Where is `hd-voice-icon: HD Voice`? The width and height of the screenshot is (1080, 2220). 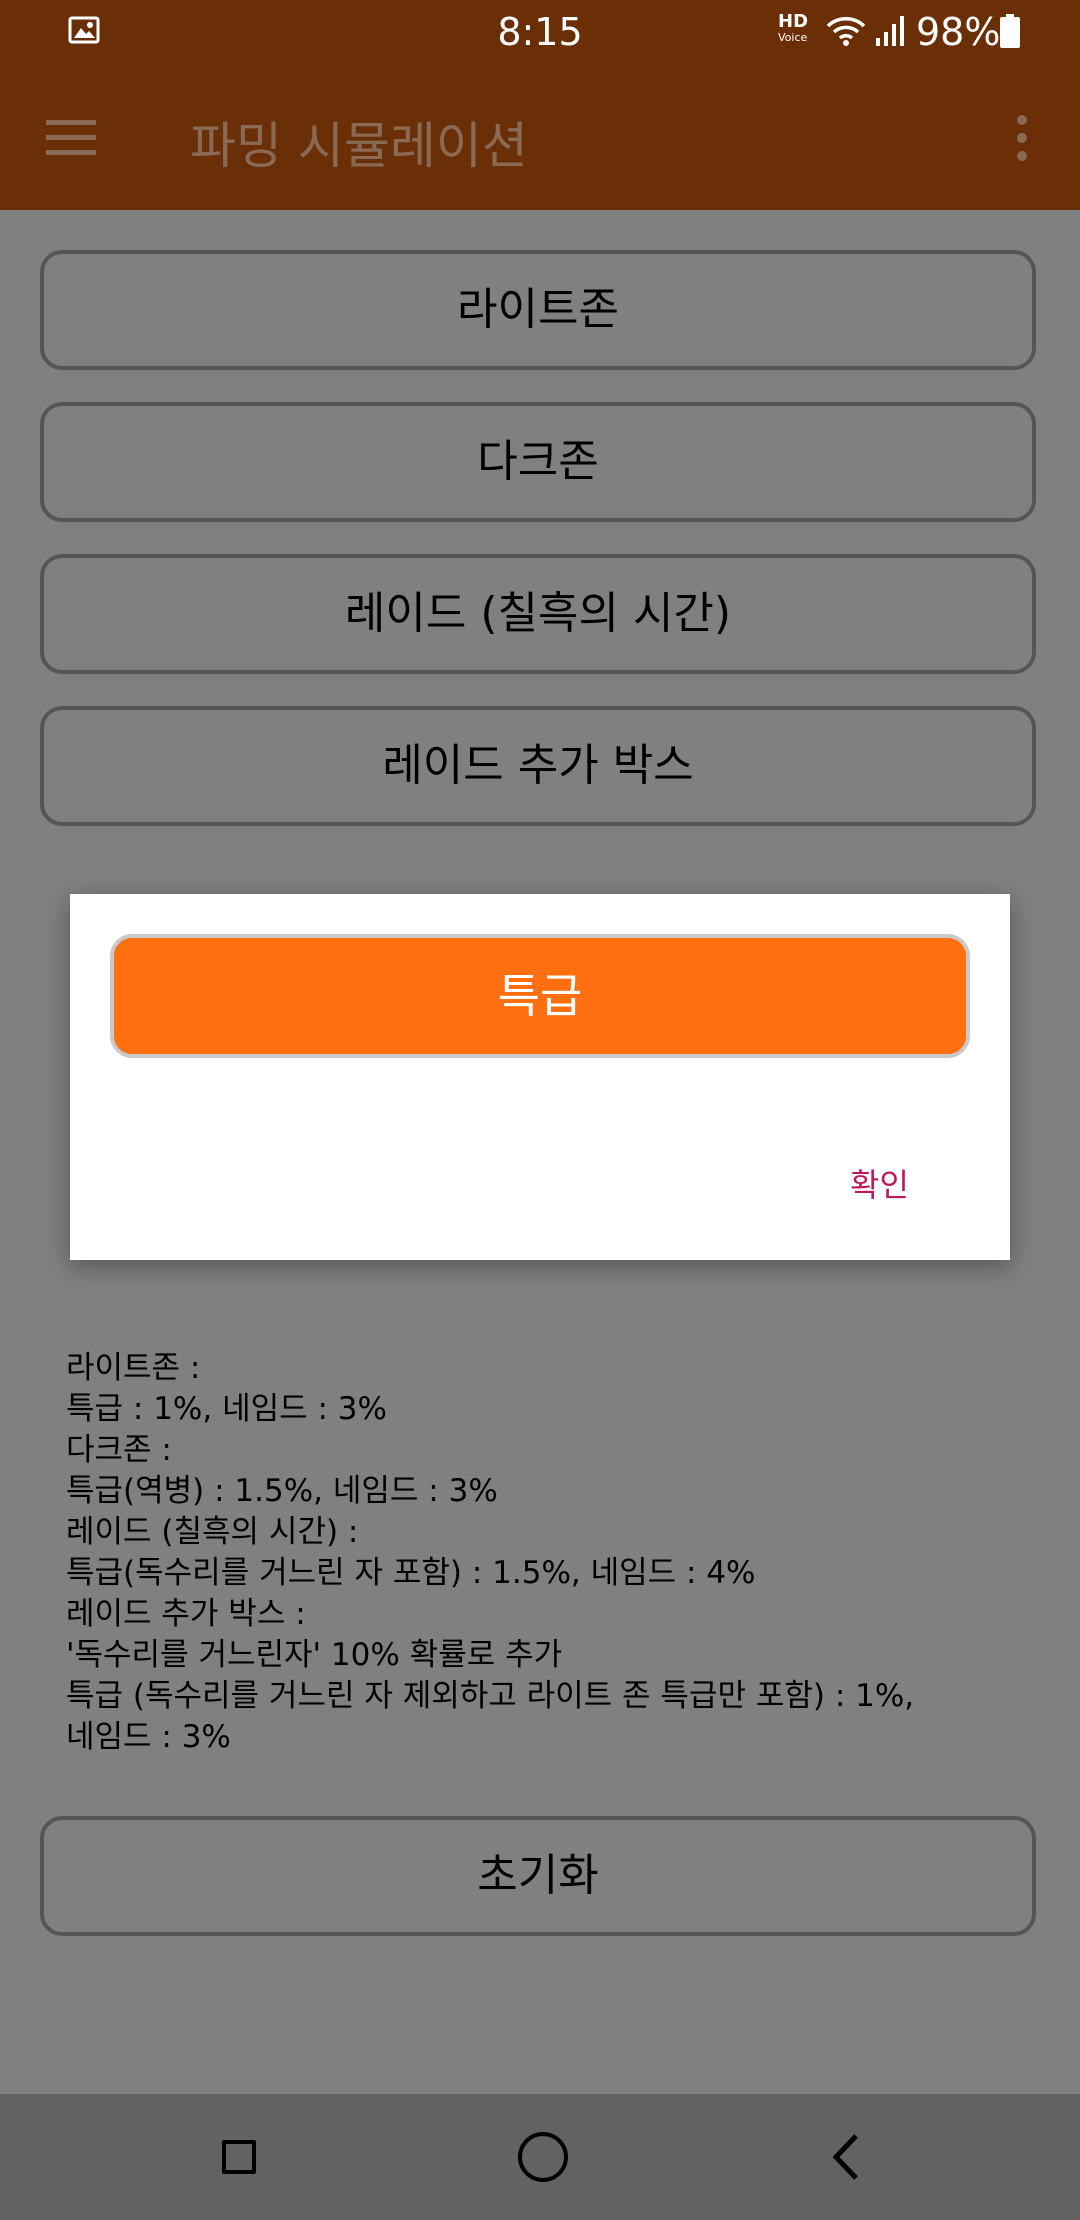
hd-voice-icon: HD Voice is located at coordinates (793, 28).